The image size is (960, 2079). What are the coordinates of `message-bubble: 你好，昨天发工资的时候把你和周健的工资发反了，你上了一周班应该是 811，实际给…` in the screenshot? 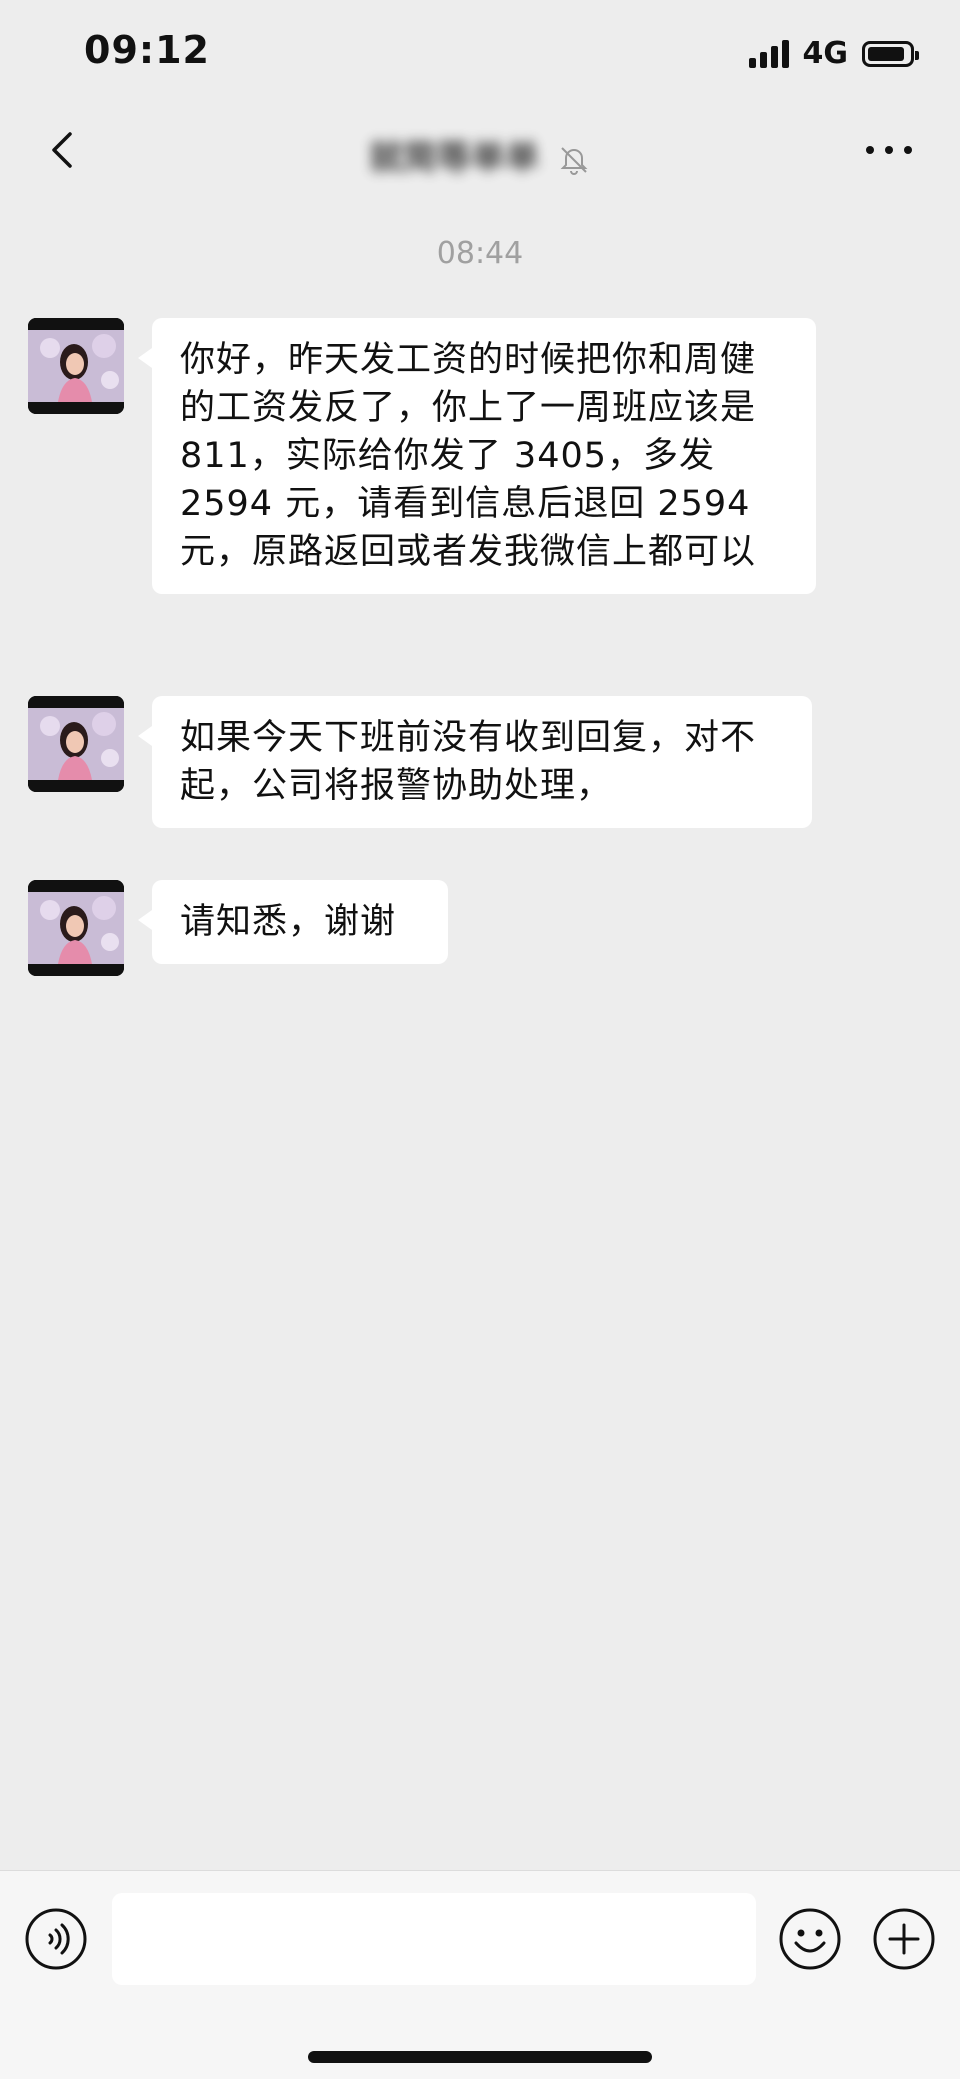 It's located at (477, 456).